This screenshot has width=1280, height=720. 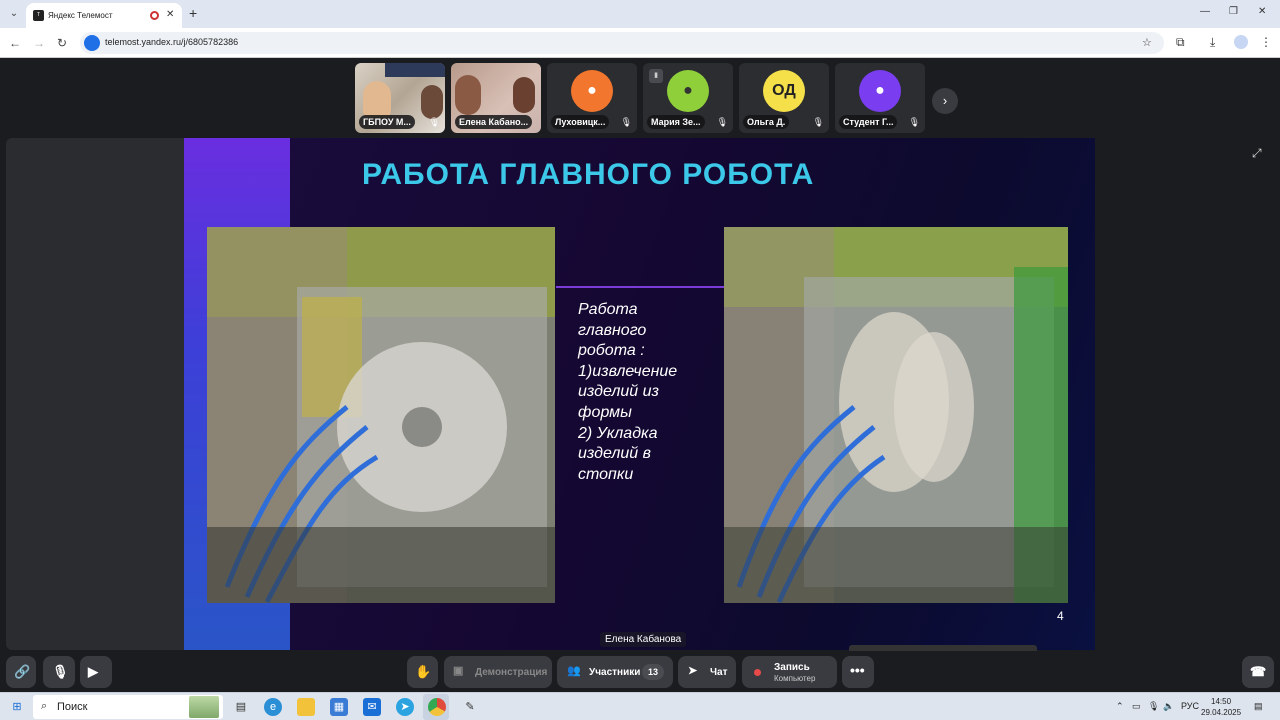 What do you see at coordinates (608, 309) in the screenshot?
I see `caption-line: Работа` at bounding box center [608, 309].